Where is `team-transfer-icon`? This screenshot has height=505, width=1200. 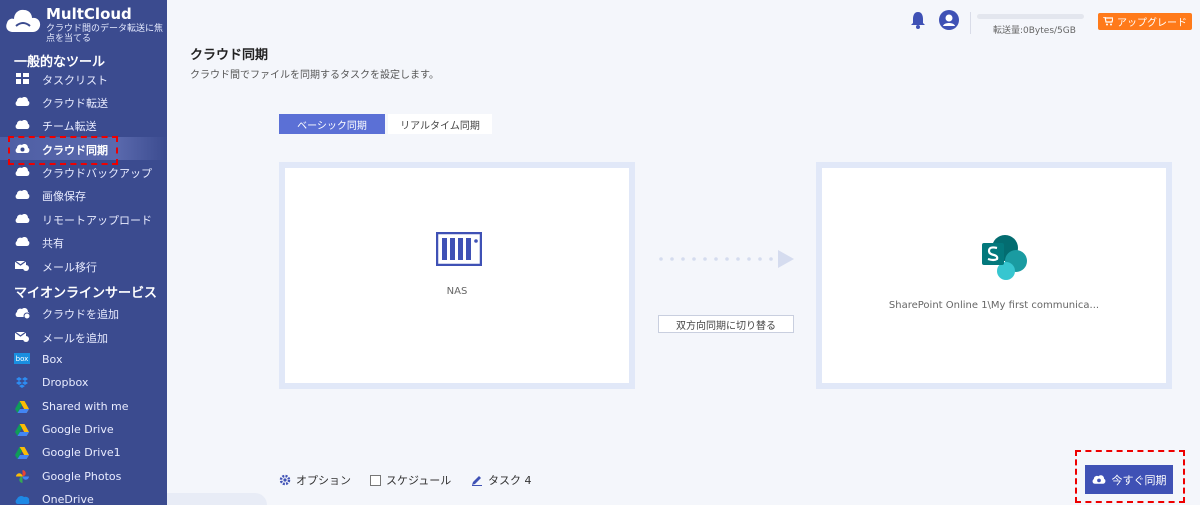 team-transfer-icon is located at coordinates (22, 124).